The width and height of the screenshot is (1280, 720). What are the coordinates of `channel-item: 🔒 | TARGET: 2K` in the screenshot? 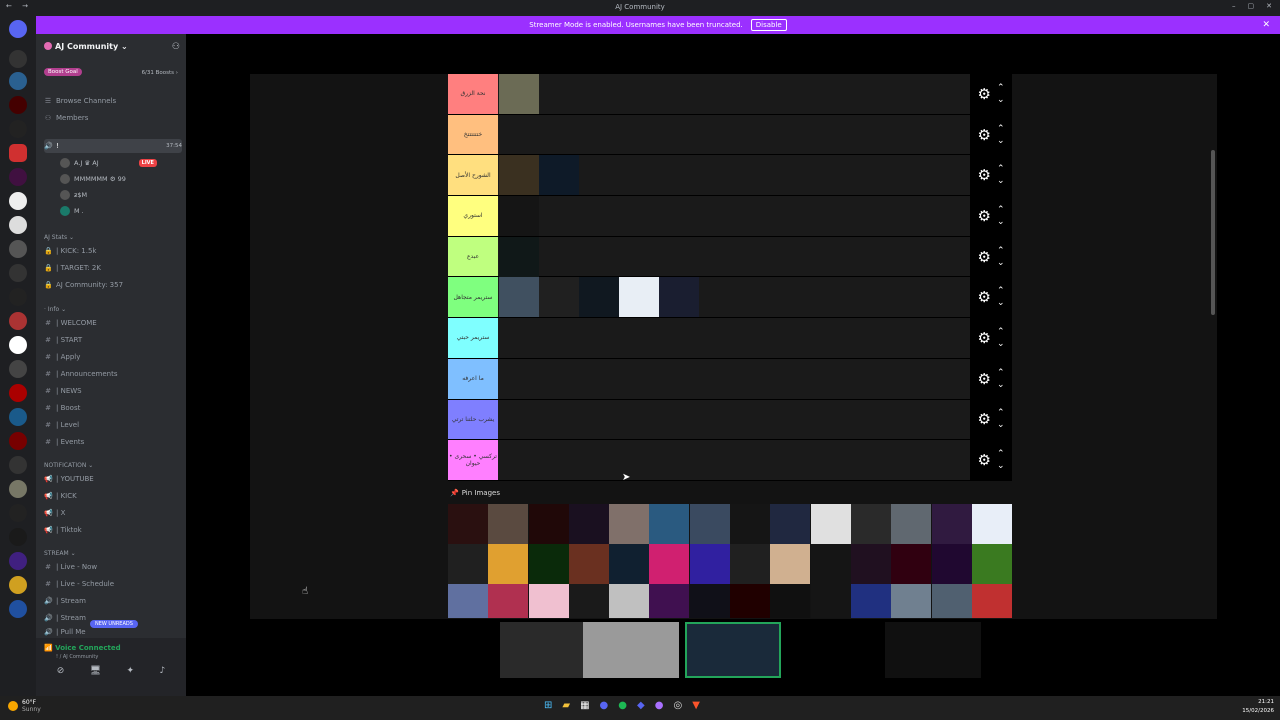 It's located at (113, 268).